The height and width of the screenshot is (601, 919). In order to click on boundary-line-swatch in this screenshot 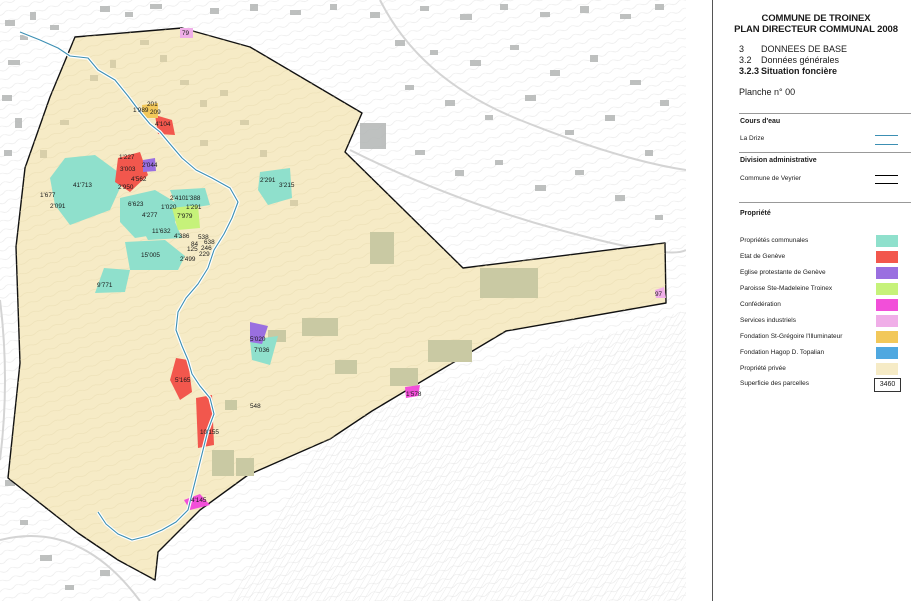, I will do `click(886, 179)`.